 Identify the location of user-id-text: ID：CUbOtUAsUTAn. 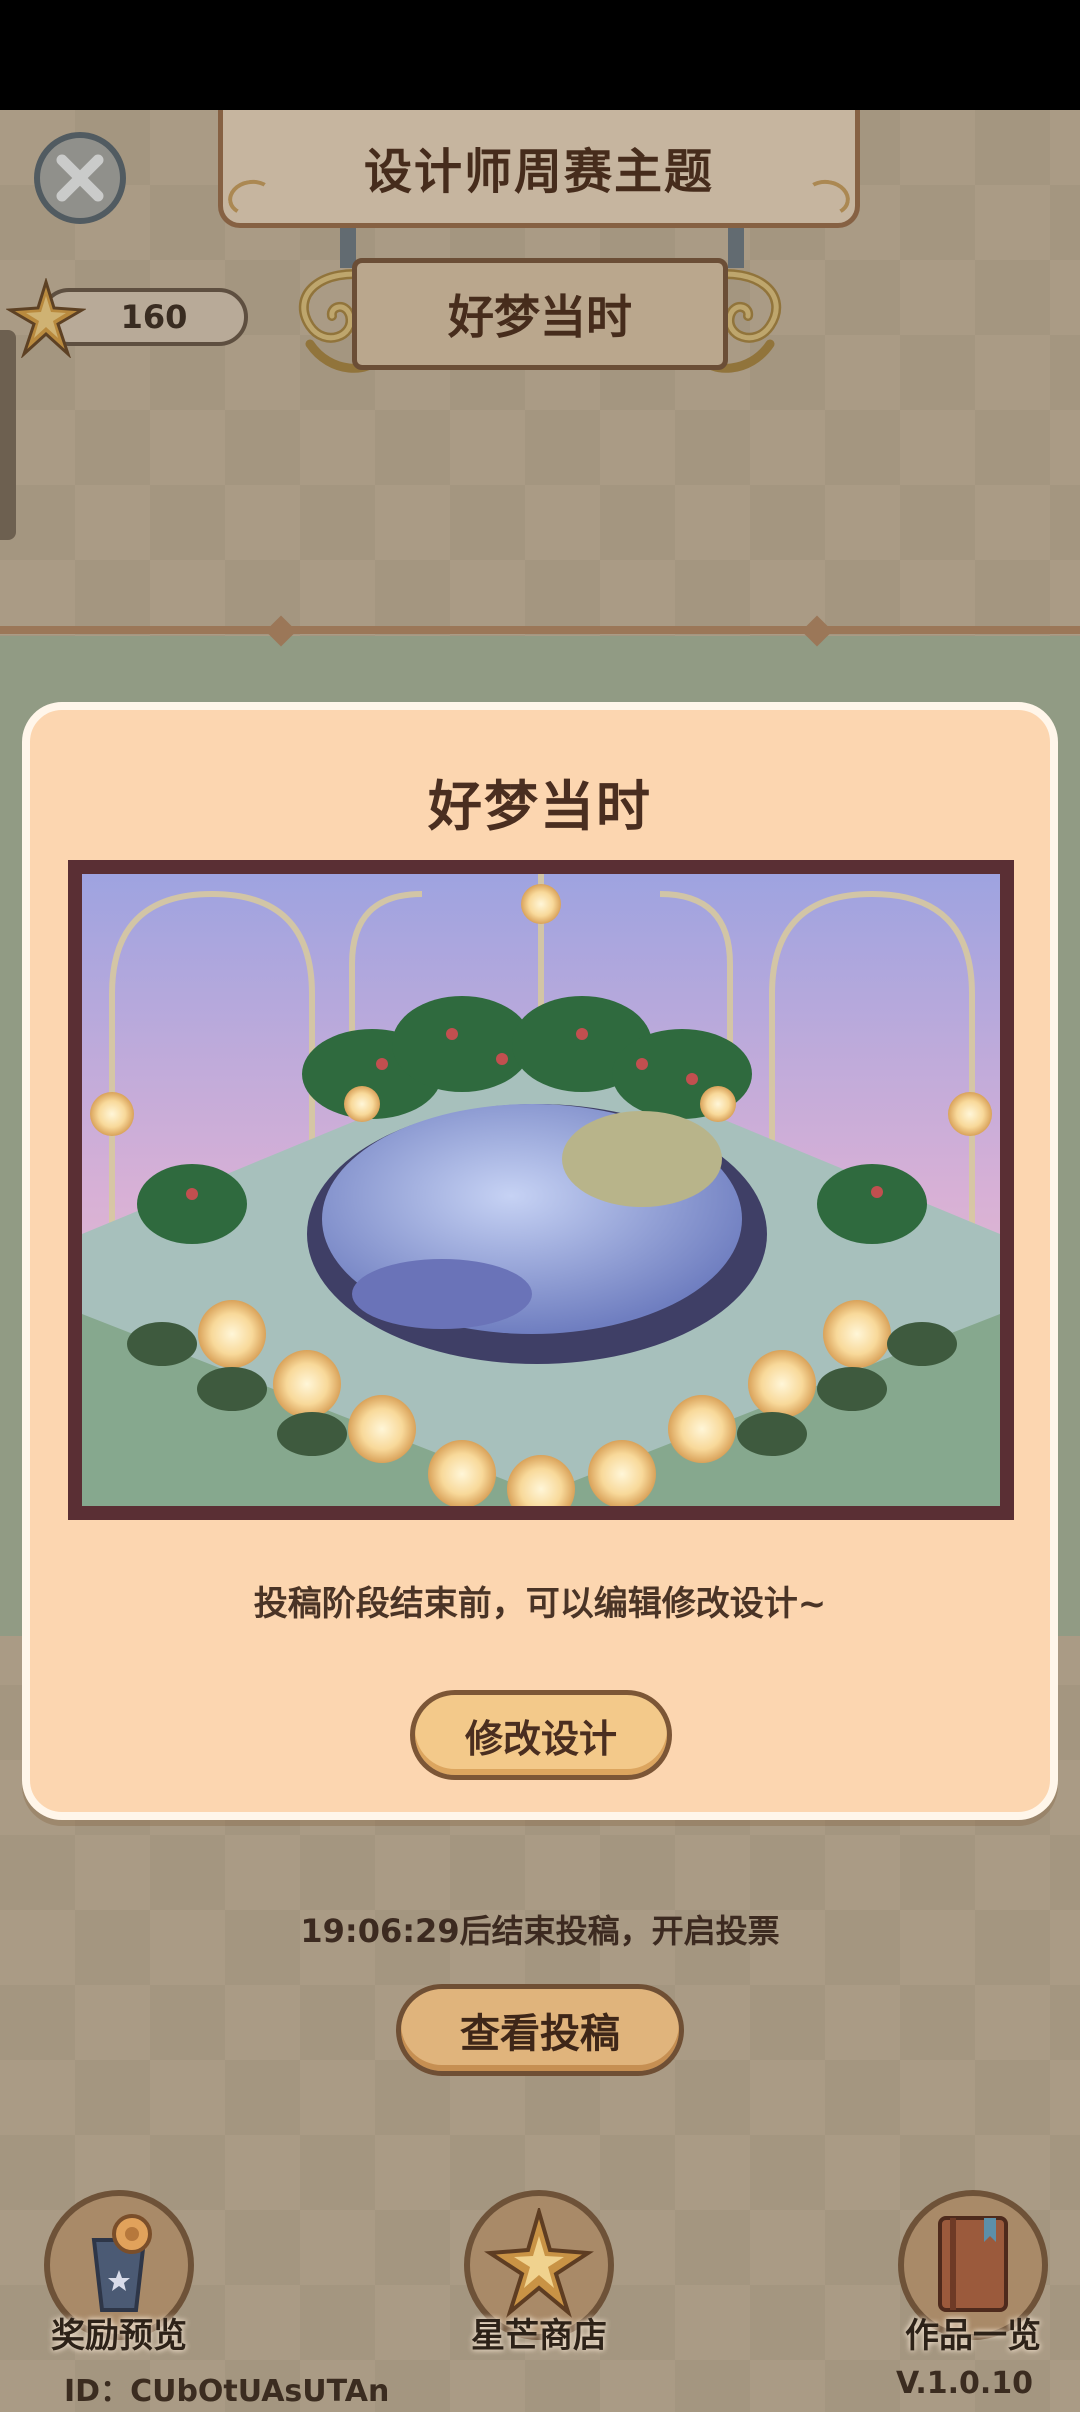
(227, 2391).